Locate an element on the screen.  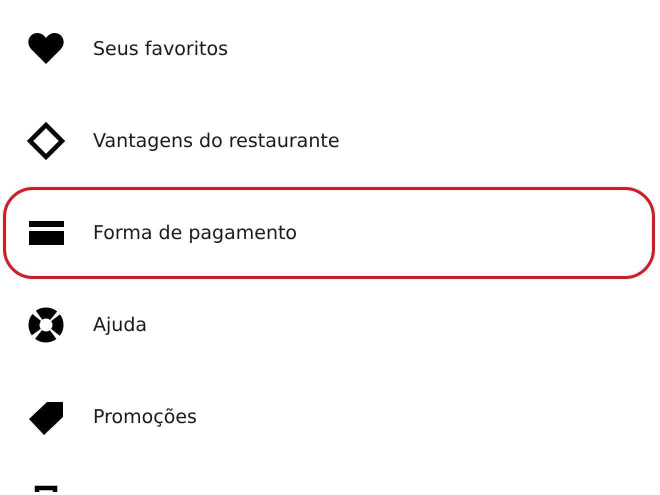
diamond-icon is located at coordinates (46, 141).